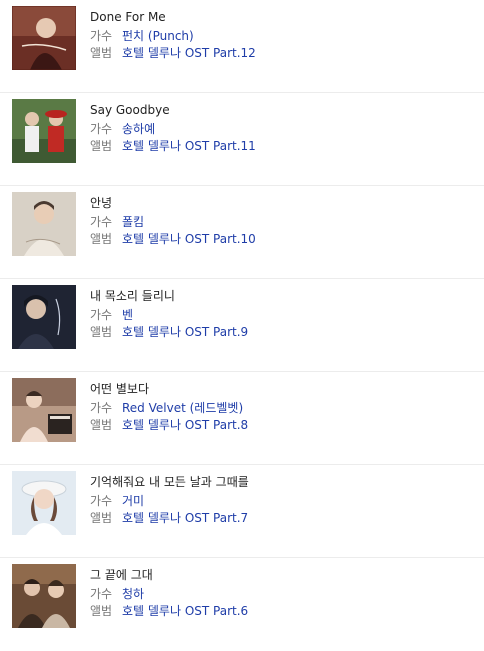 The width and height of the screenshot is (484, 651). What do you see at coordinates (117, 222) in the screenshot?
I see `artist-row: 가수 폴킴` at bounding box center [117, 222].